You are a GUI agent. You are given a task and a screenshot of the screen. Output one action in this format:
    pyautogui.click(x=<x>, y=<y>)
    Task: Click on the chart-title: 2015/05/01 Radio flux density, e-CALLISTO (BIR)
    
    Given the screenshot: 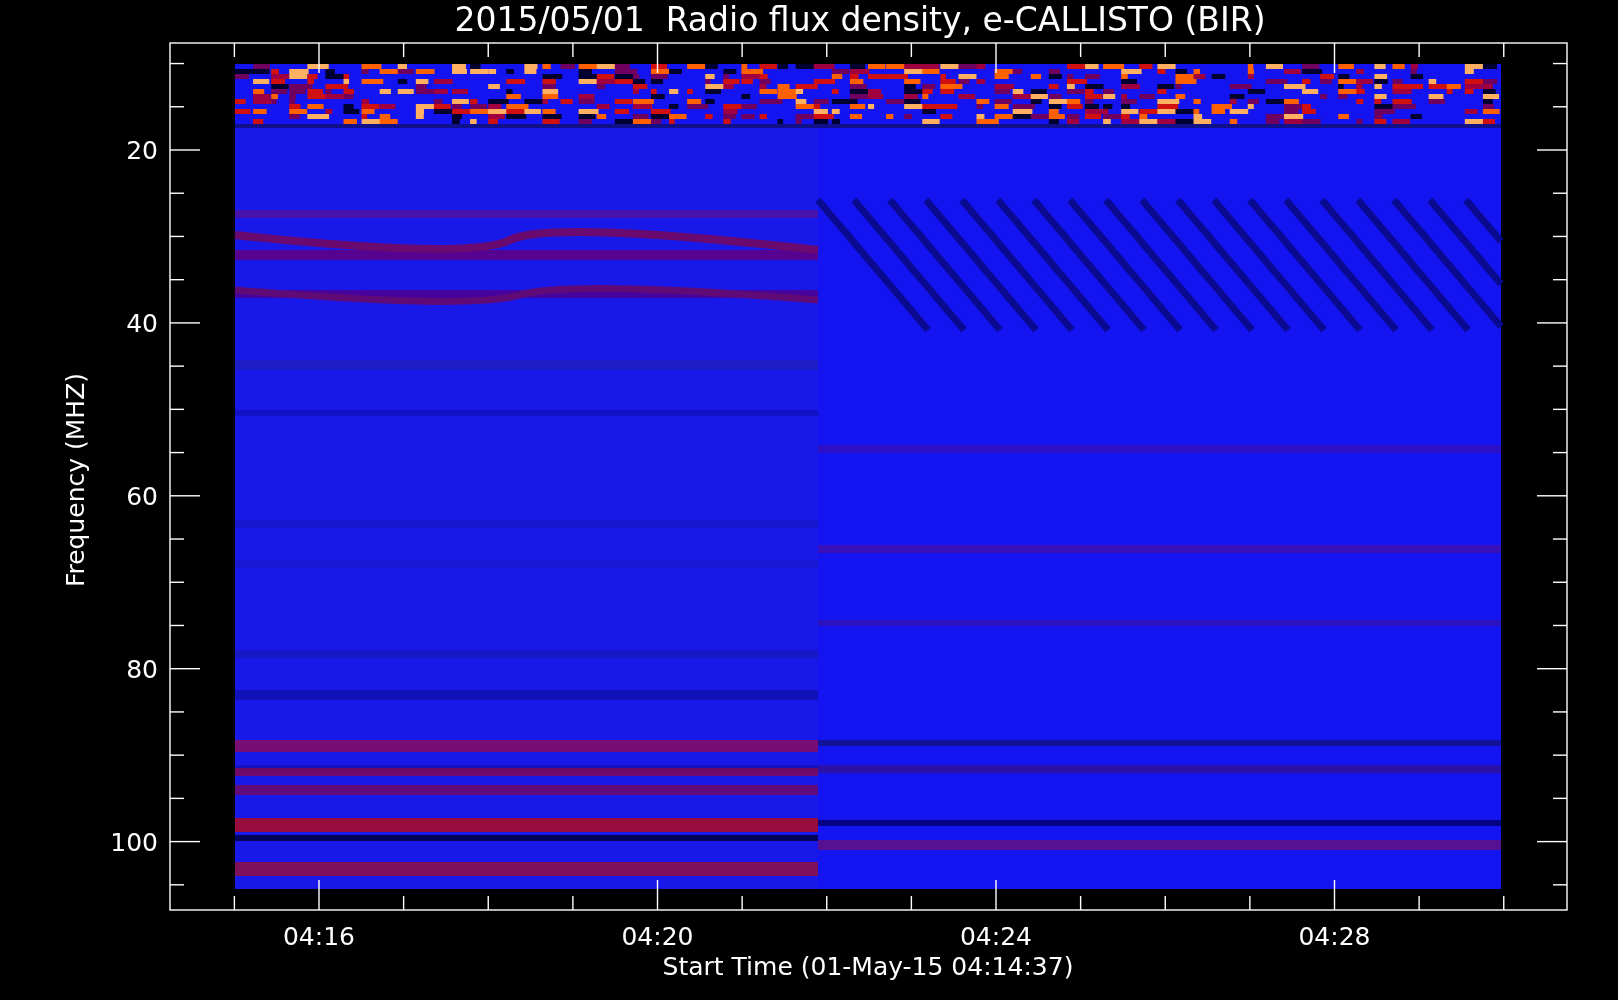 What is the action you would take?
    pyautogui.click(x=860, y=19)
    